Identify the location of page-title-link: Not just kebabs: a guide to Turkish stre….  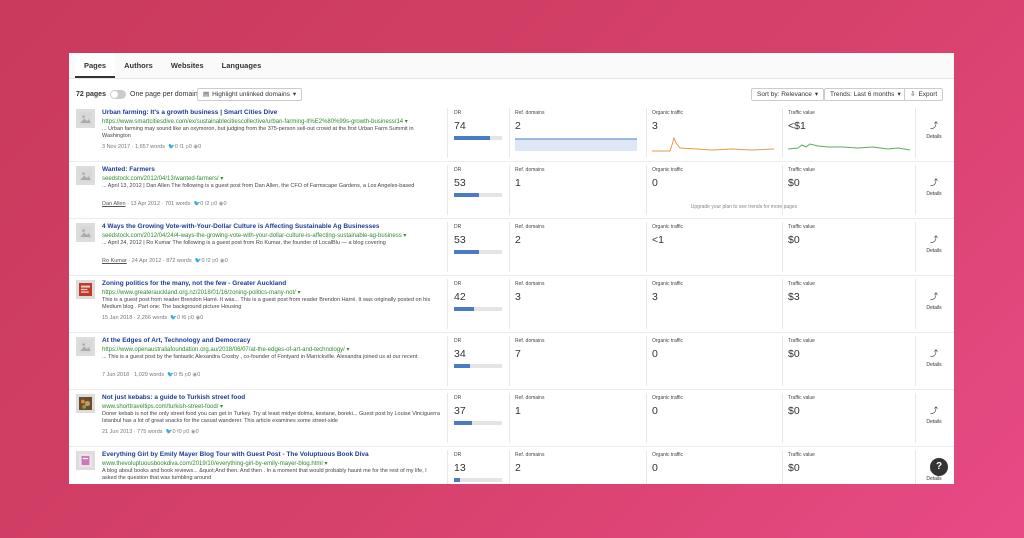
(173, 397).